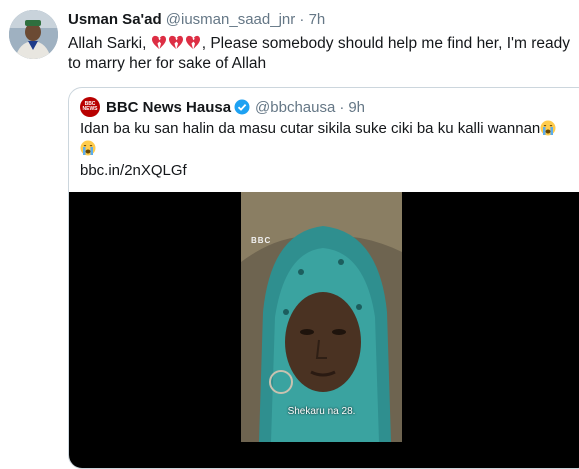  Describe the element at coordinates (115, 19) in the screenshot. I see `author-name: Usman Sa'ad` at that location.